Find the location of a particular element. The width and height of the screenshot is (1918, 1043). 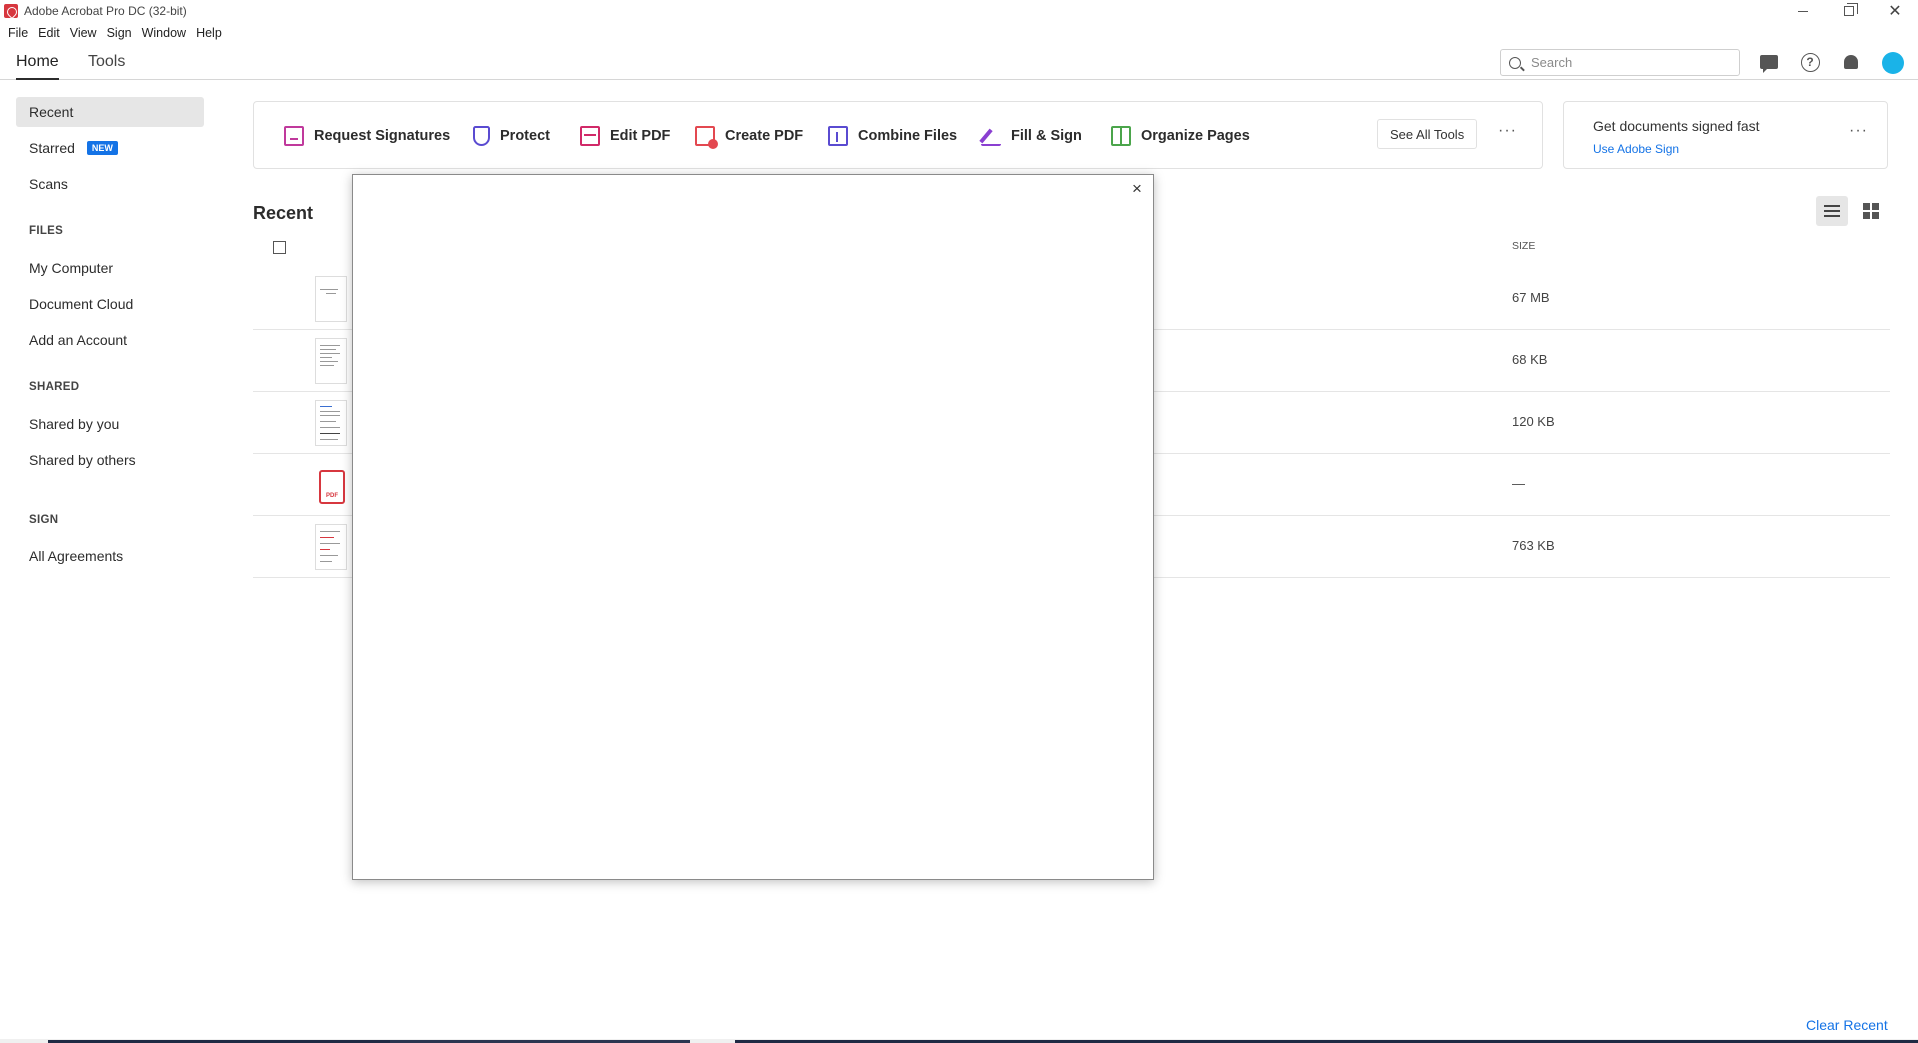

search-placeholder: Search is located at coordinates (1552, 62).